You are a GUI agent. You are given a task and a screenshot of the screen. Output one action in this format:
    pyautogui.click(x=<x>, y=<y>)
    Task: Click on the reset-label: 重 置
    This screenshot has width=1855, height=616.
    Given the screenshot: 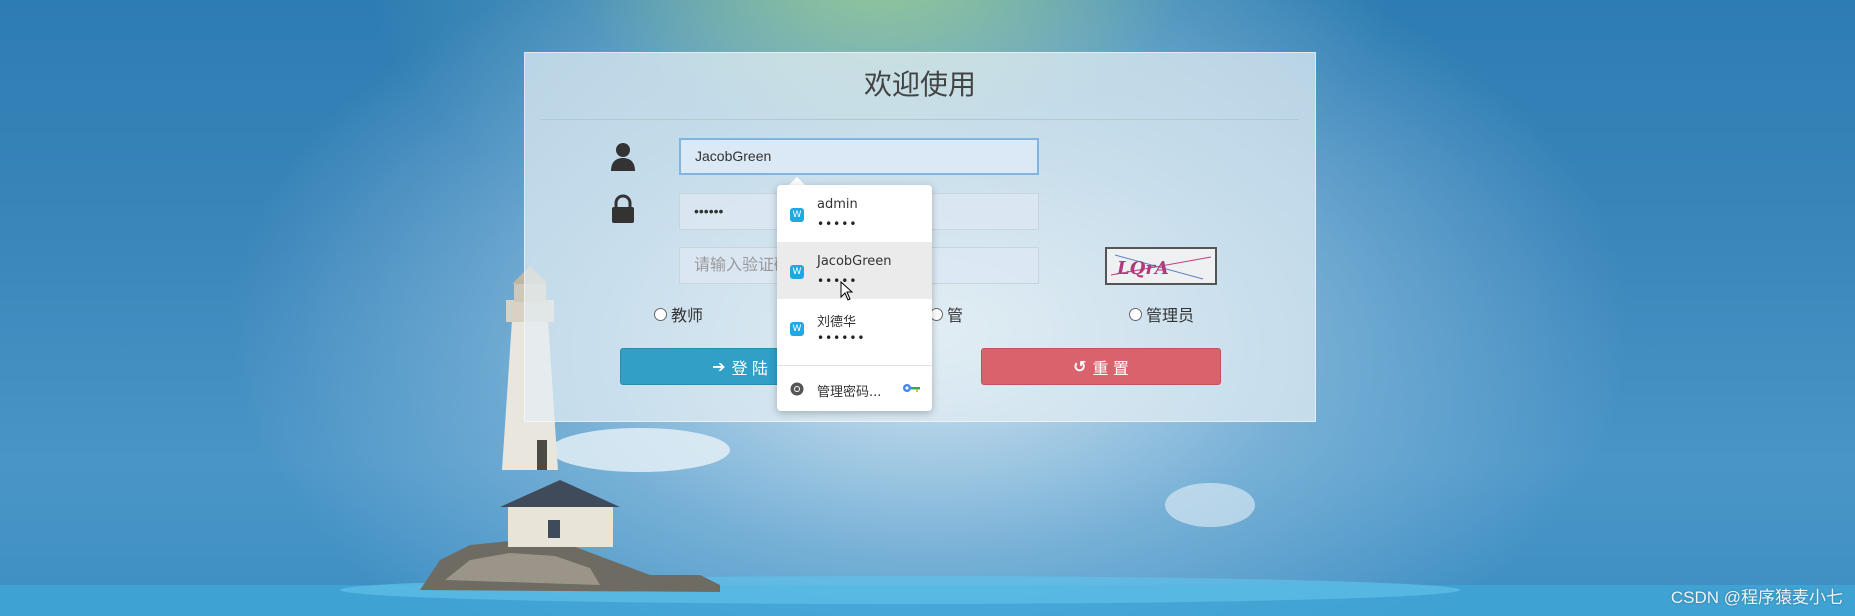 What is the action you would take?
    pyautogui.click(x=1110, y=369)
    